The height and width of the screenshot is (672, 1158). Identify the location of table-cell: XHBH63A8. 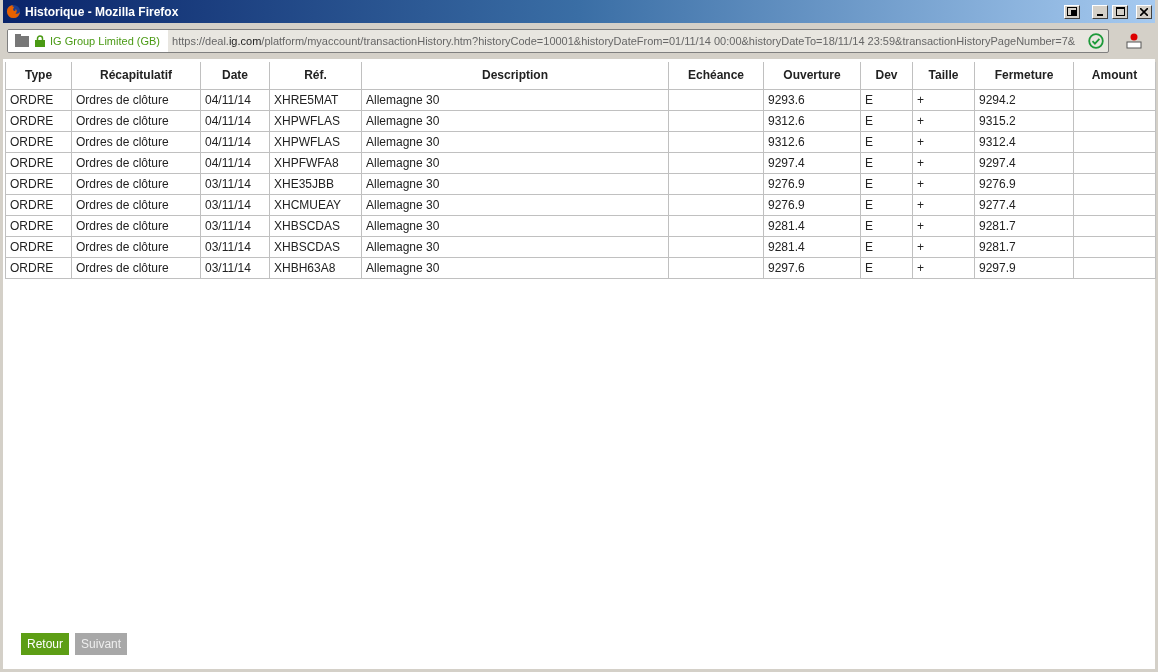
(315, 267).